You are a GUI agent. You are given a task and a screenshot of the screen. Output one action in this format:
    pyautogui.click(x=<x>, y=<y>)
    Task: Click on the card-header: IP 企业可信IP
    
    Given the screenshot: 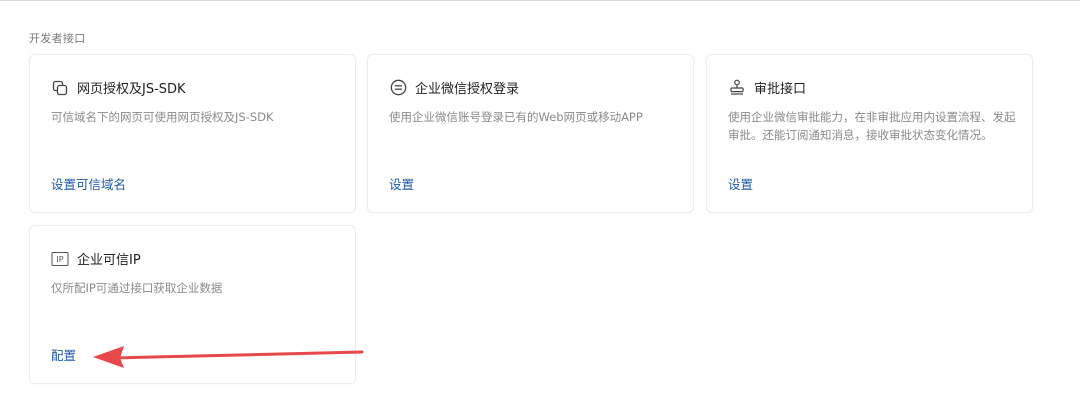 What is the action you would take?
    pyautogui.click(x=96, y=258)
    